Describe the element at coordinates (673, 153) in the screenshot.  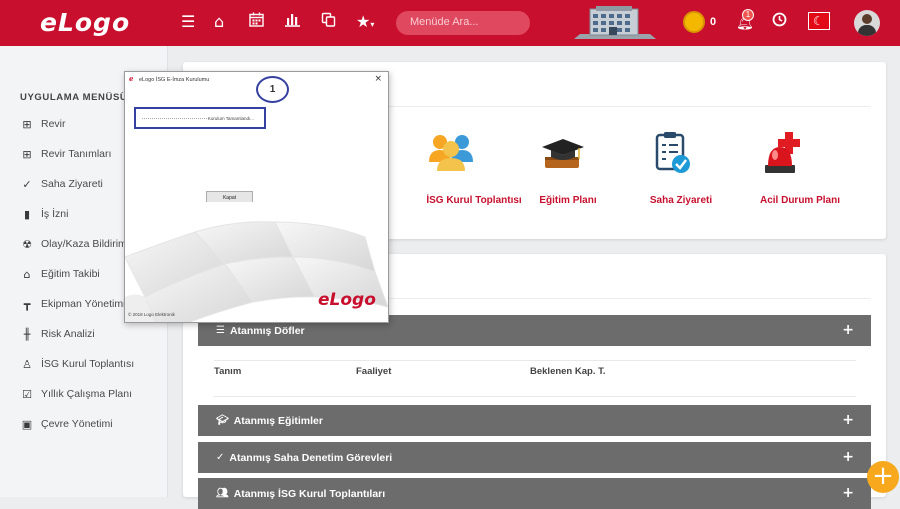
I see `clipboard-check-icon` at that location.